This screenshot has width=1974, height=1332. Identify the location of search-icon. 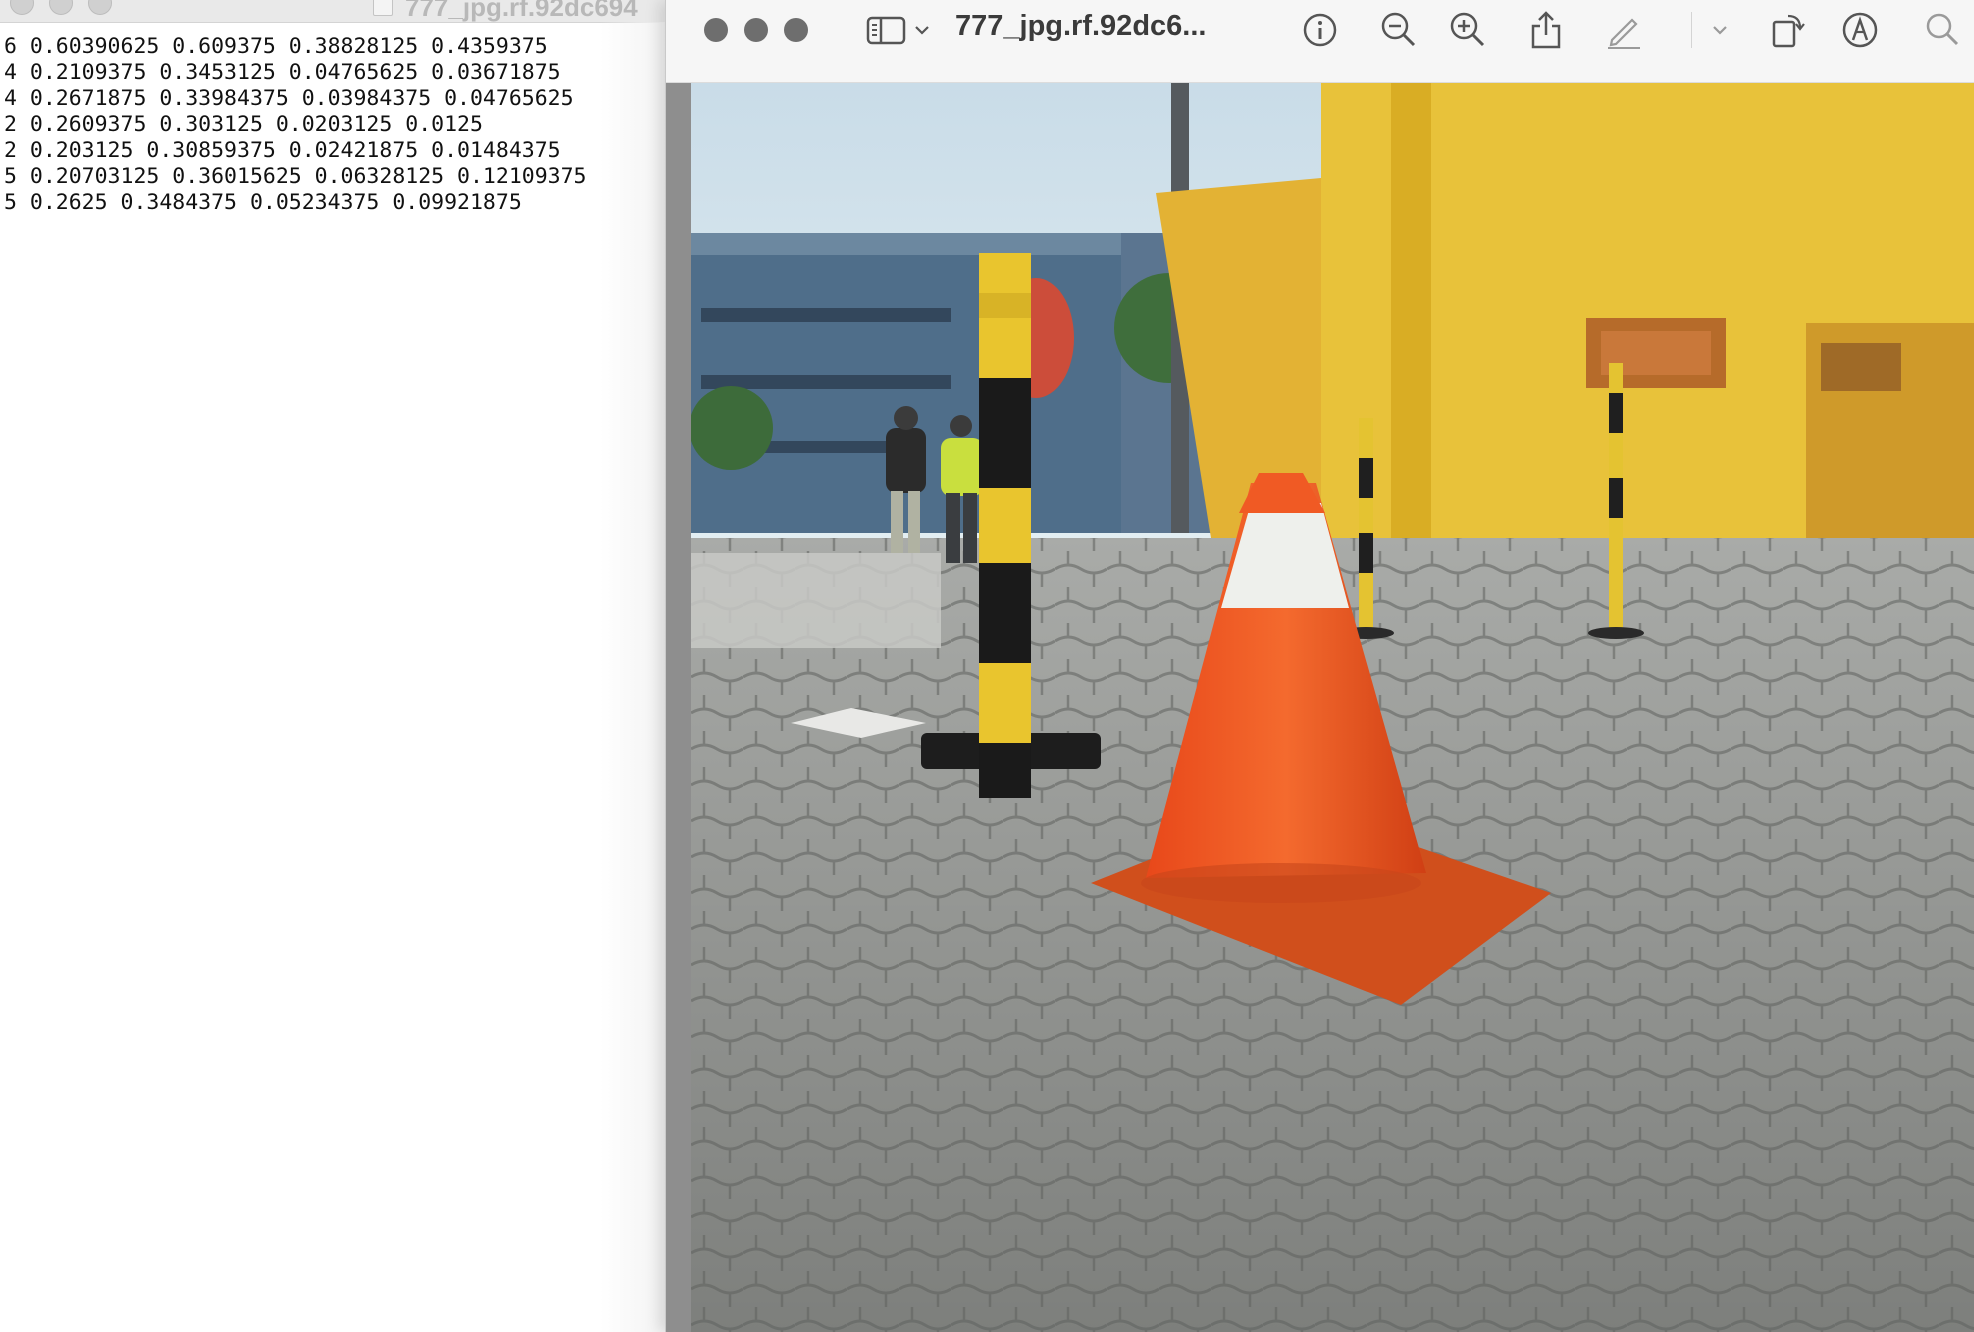
(1943, 30).